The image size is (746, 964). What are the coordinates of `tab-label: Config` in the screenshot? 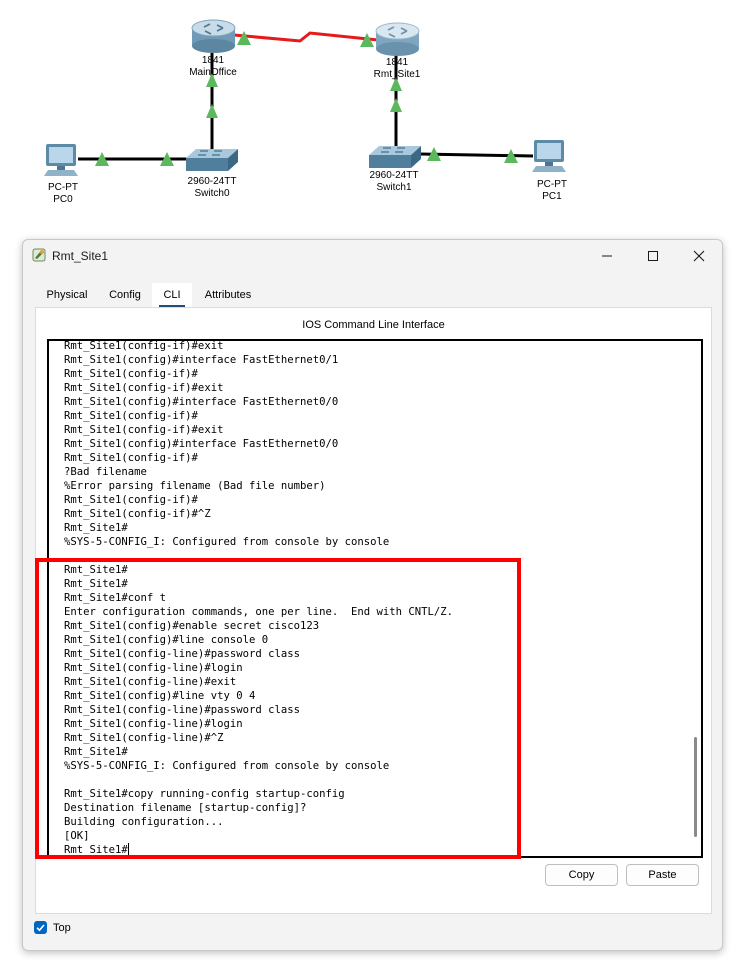 It's located at (125, 295).